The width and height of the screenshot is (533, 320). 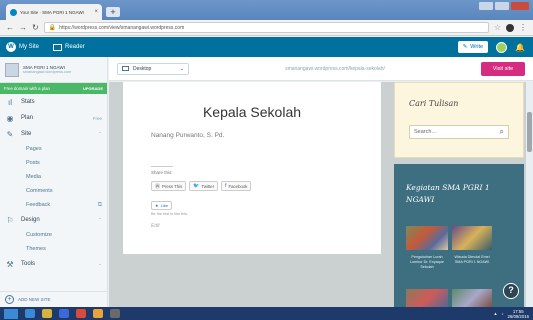 I want to click on sidebar-item-feedback: Feedback ⧉, so click(x=53, y=205).